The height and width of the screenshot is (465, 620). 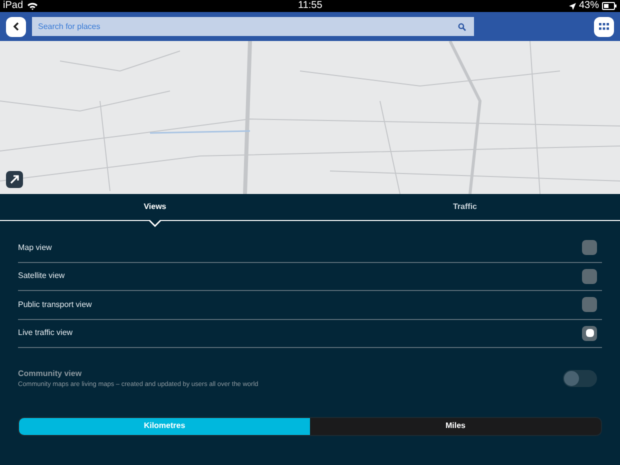 What do you see at coordinates (45, 333) in the screenshot?
I see `view-label: Live traffic view` at bounding box center [45, 333].